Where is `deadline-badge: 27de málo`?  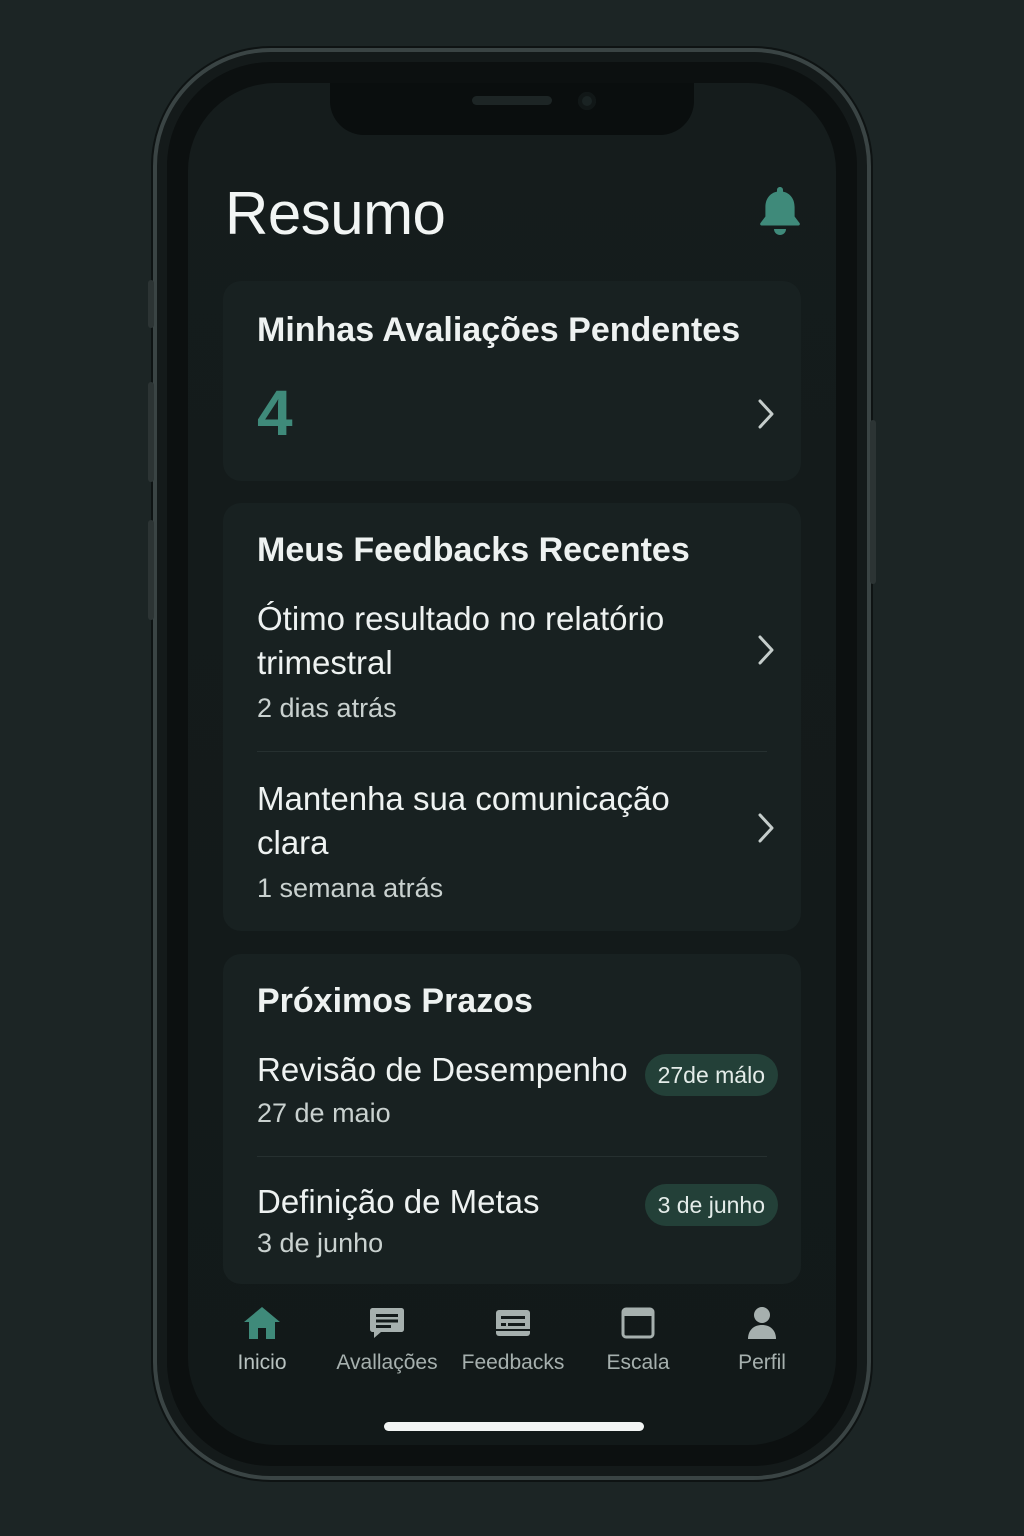
deadline-badge: 27de málo is located at coordinates (711, 1075).